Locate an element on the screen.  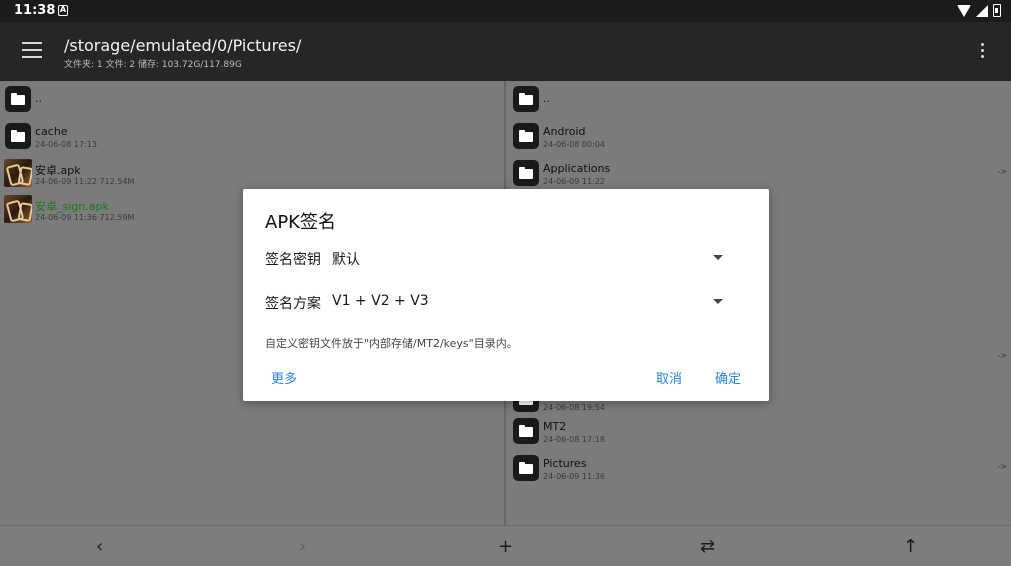
dialog-title: APK签名 is located at coordinates (300, 222).